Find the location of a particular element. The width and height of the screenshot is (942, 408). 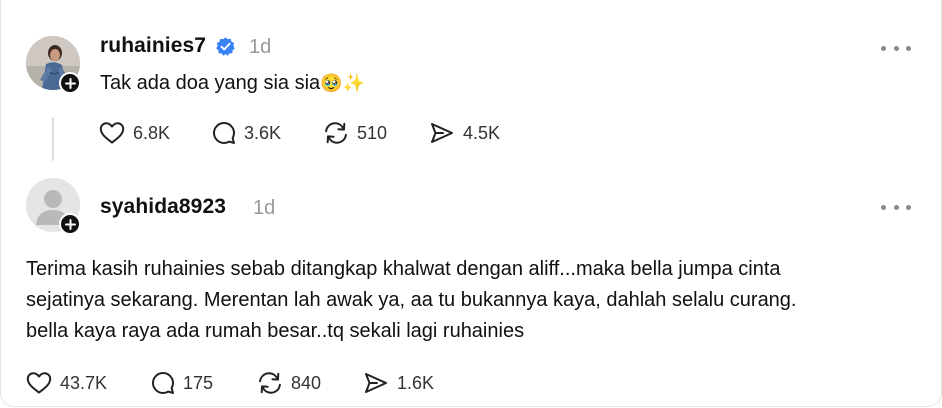

reply-share-count: 1.6K is located at coordinates (416, 382).